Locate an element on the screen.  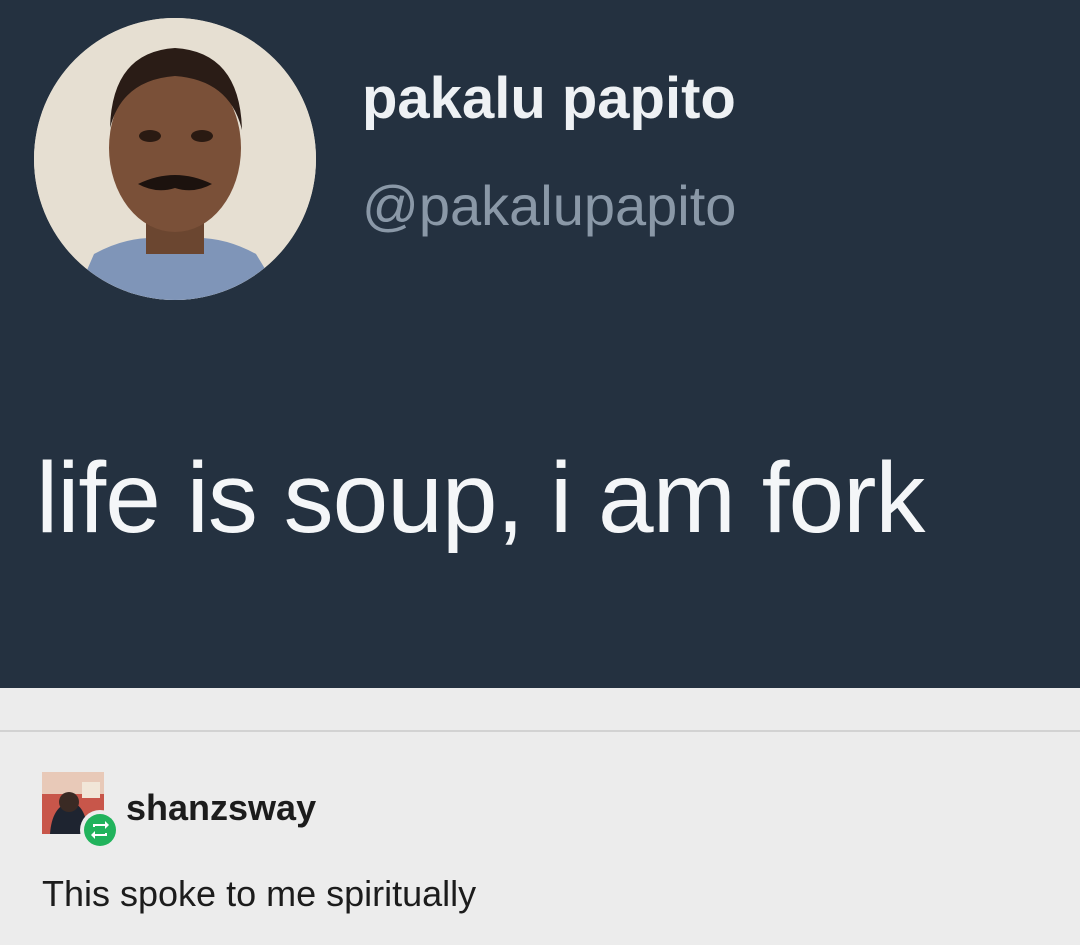
divider is located at coordinates (540, 731).